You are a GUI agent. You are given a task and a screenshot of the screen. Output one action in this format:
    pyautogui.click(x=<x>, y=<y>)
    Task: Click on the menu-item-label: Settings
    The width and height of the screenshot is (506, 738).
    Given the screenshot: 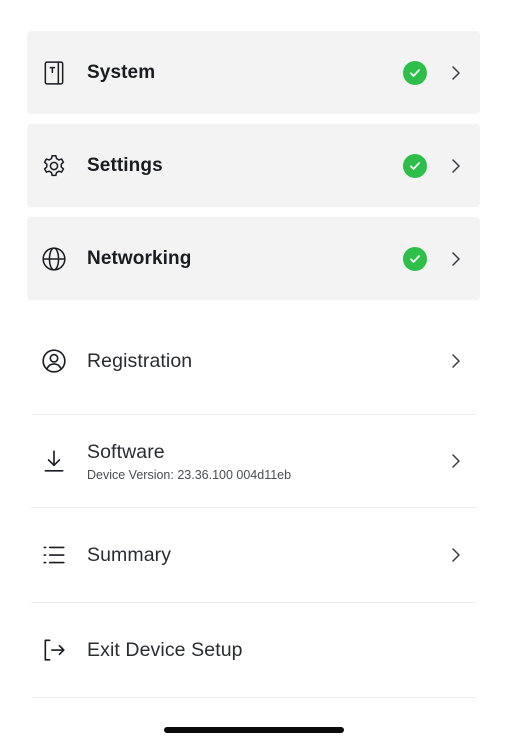 What is the action you would take?
    pyautogui.click(x=125, y=165)
    